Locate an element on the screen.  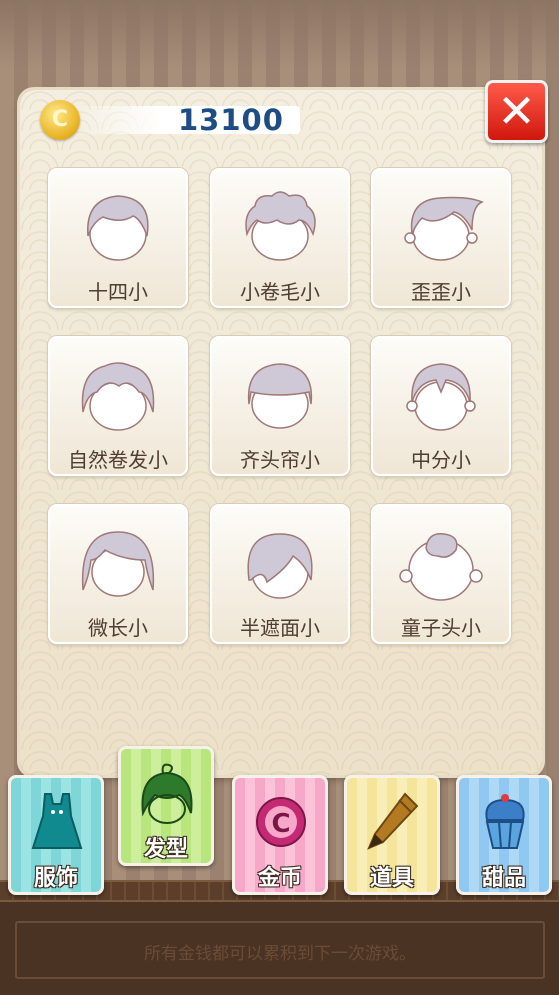
tab-coins: C 金币 is located at coordinates (280, 835).